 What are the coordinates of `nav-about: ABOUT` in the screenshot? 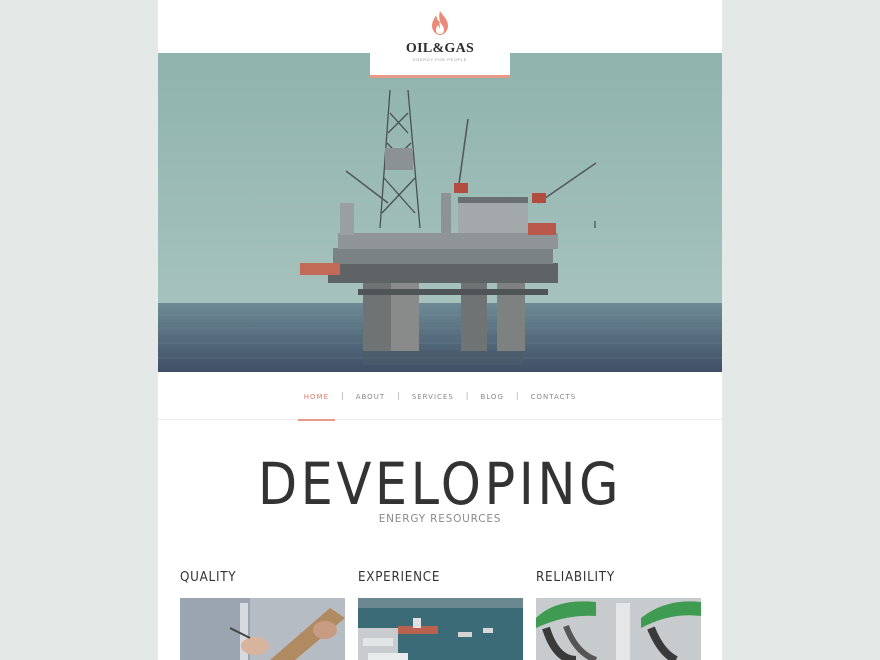 It's located at (370, 396).